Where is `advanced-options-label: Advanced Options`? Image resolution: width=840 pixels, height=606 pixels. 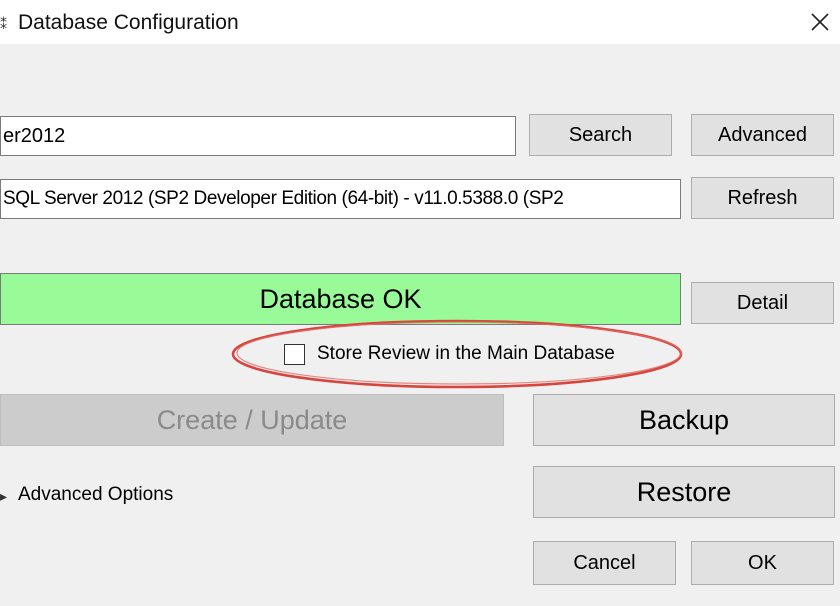 advanced-options-label: Advanced Options is located at coordinates (96, 494).